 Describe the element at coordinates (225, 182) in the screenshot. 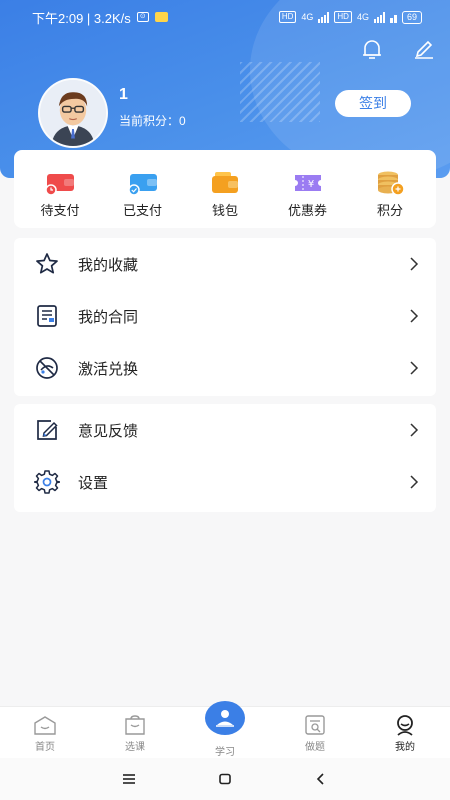

I see `wallet-icon` at that location.